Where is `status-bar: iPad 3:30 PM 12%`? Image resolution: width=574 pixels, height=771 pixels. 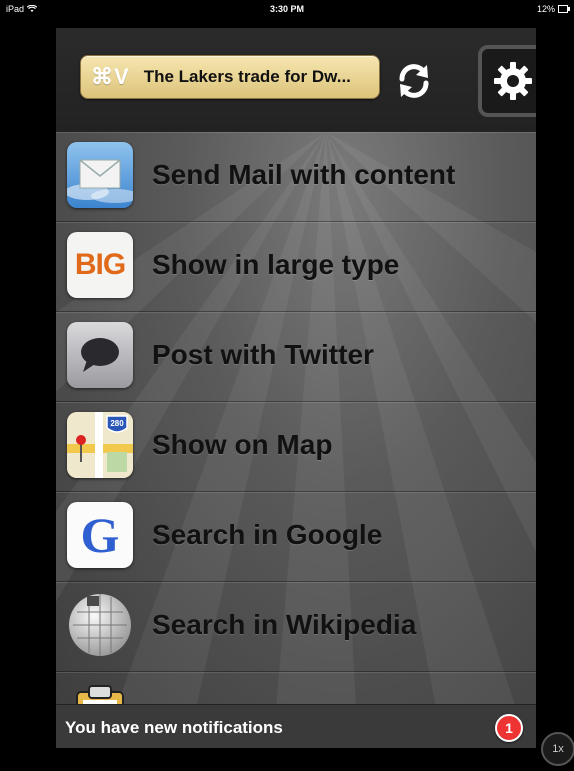 status-bar: iPad 3:30 PM 12% is located at coordinates (287, 9).